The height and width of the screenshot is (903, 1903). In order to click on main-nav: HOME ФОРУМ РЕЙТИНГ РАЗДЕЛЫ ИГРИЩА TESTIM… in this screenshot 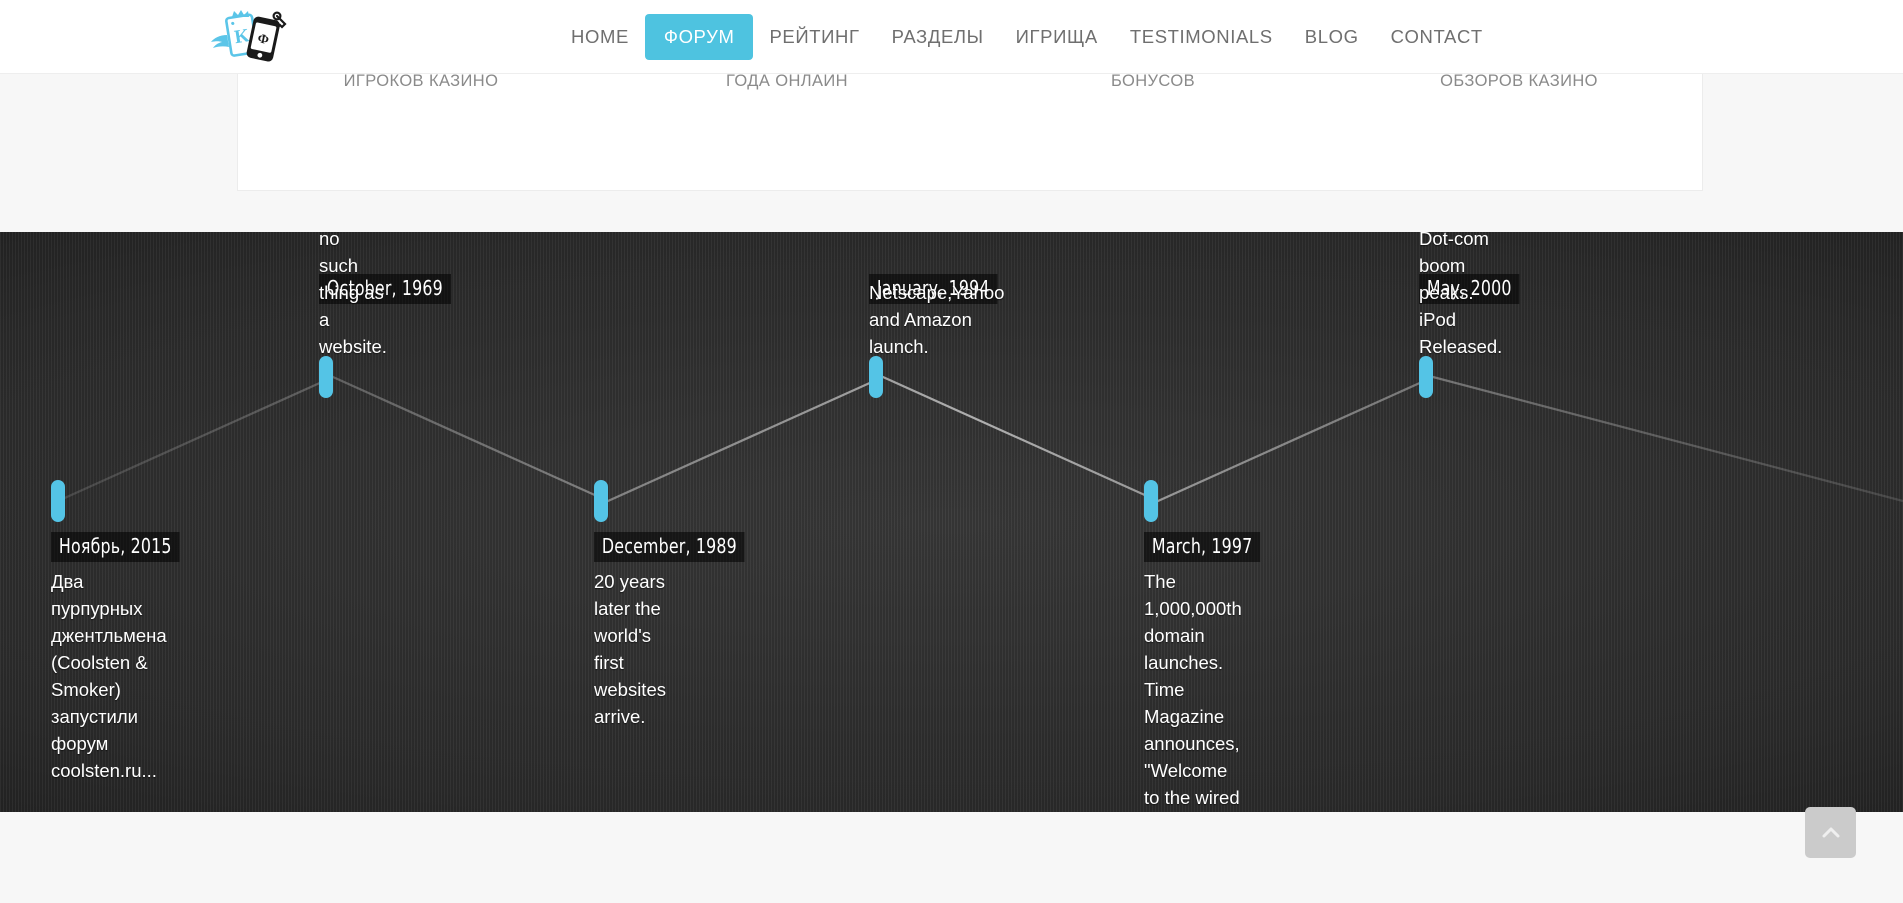, I will do `click(1027, 37)`.